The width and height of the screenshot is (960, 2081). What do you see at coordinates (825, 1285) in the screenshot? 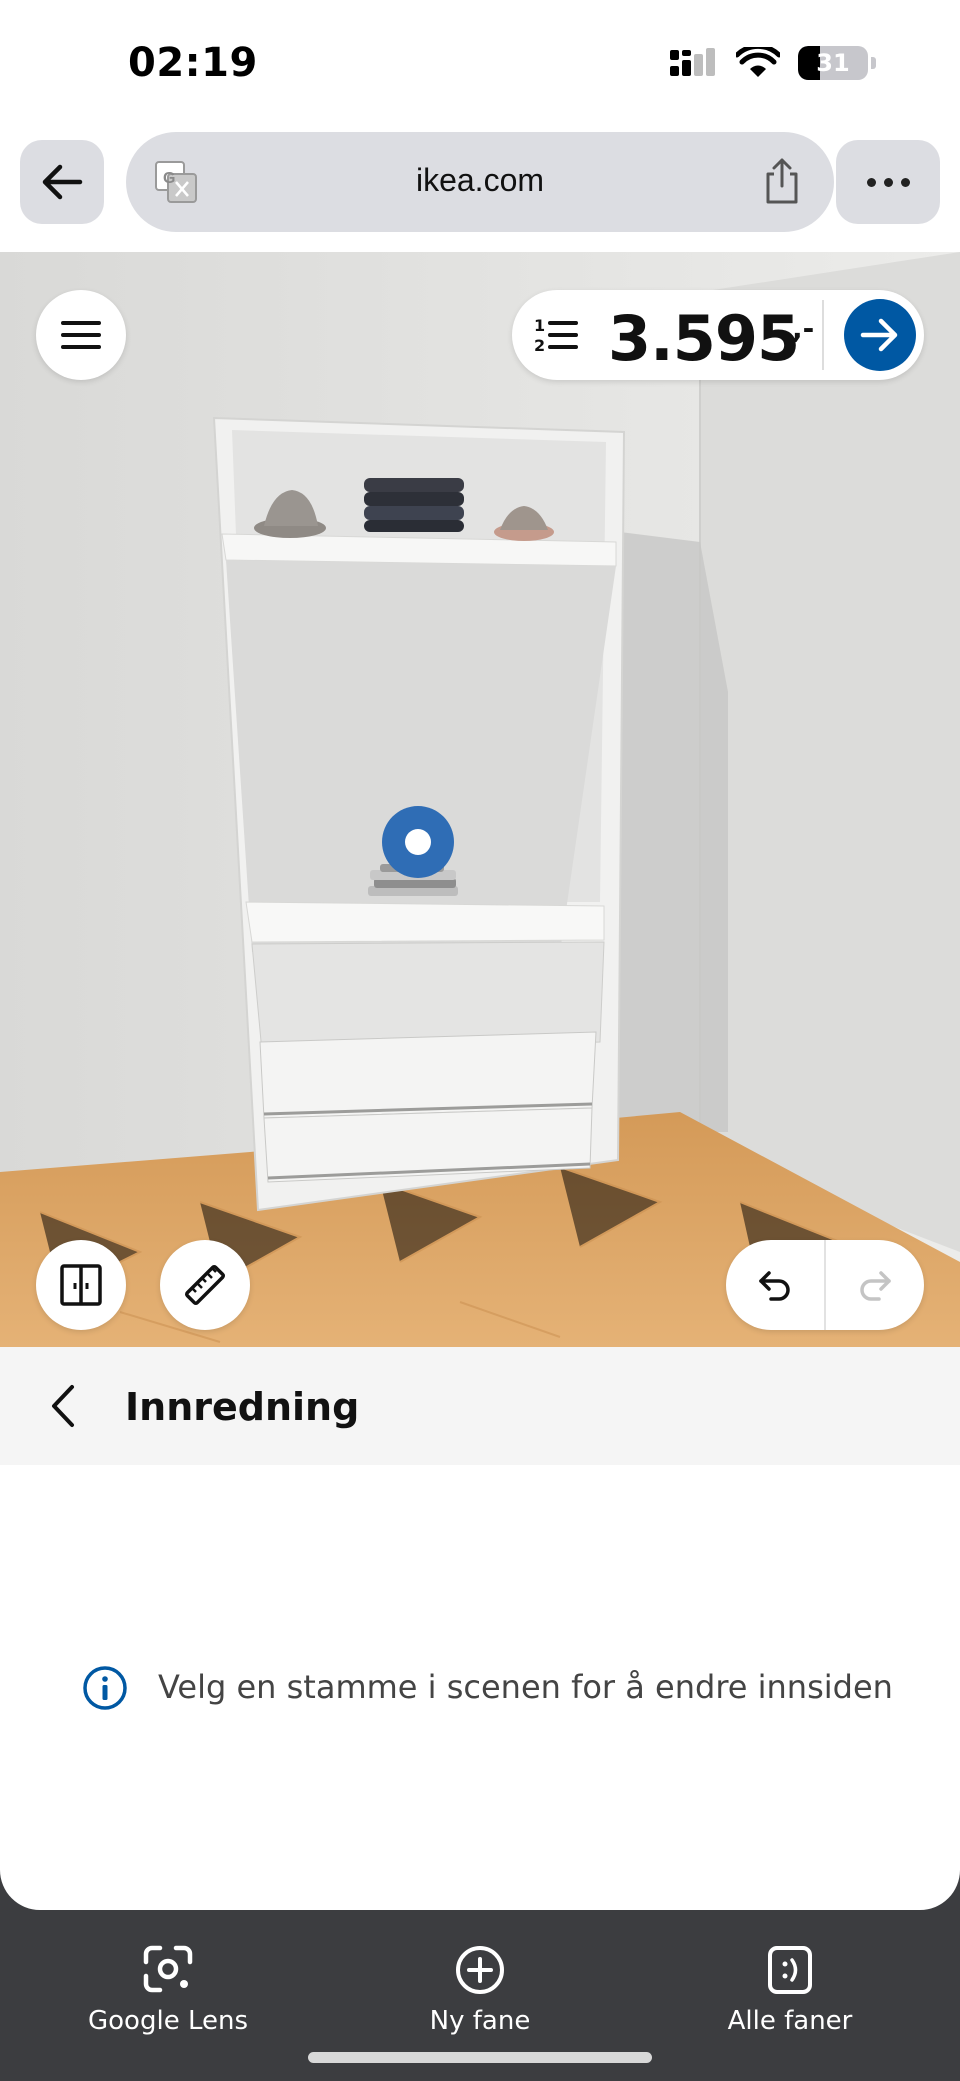
I see `undo-redo-controls` at bounding box center [825, 1285].